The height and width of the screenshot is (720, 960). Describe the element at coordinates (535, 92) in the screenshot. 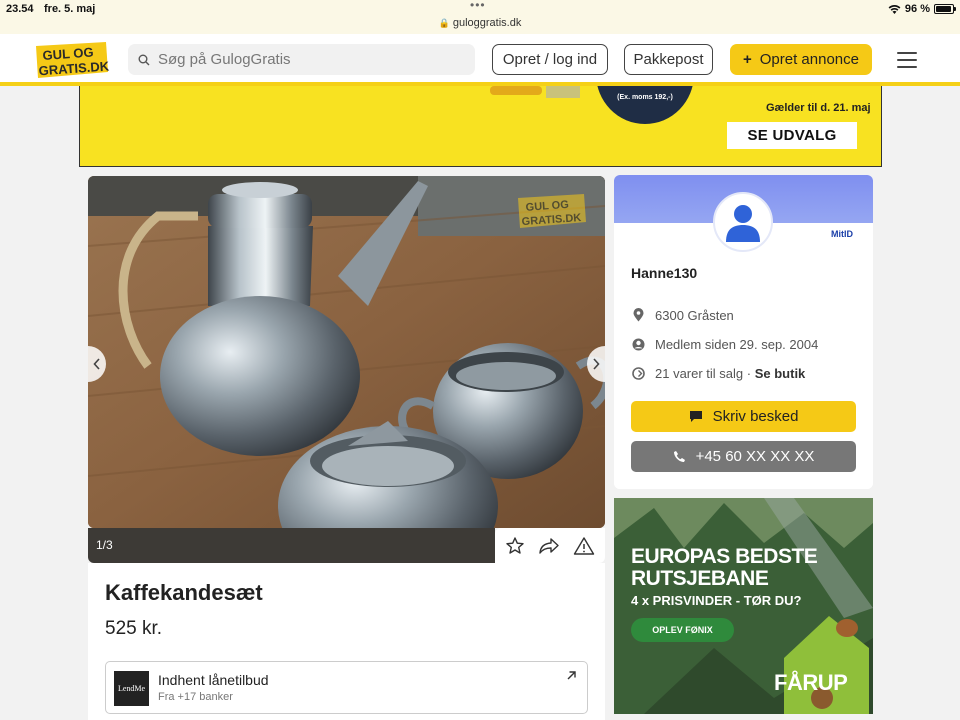

I see `ad-product-image` at that location.